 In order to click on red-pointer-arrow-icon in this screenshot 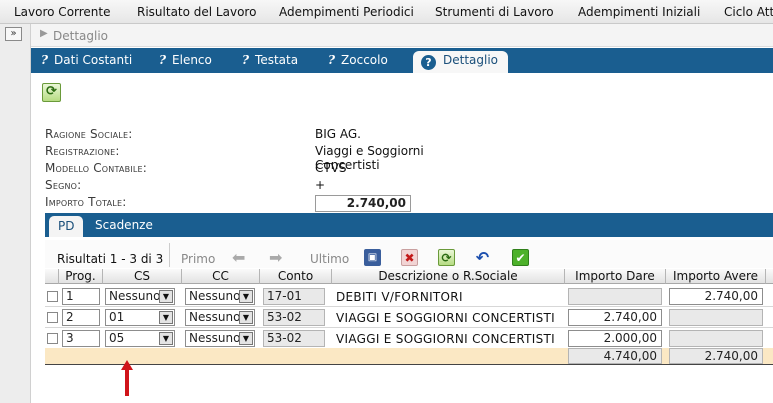, I will do `click(127, 378)`.